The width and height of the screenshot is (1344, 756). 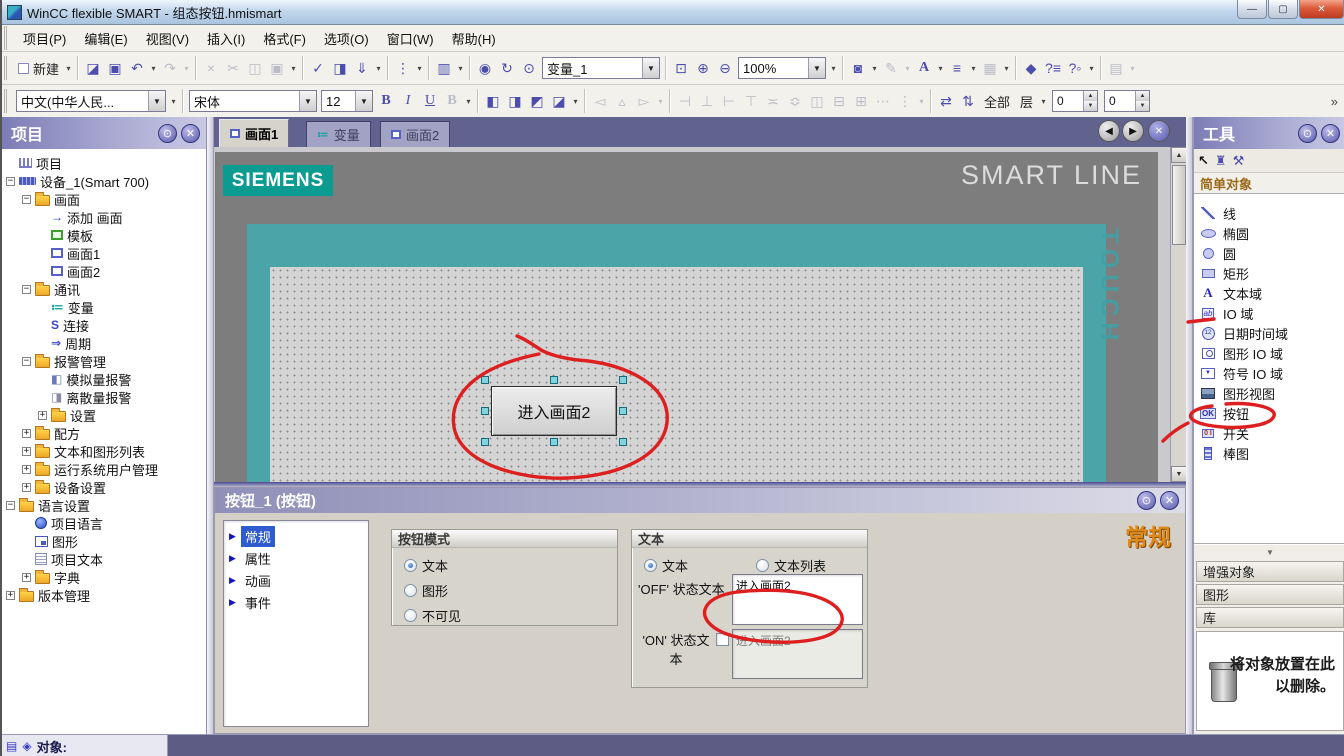 What do you see at coordinates (44, 38) in the screenshot?
I see `menu-item: 项目(P)` at bounding box center [44, 38].